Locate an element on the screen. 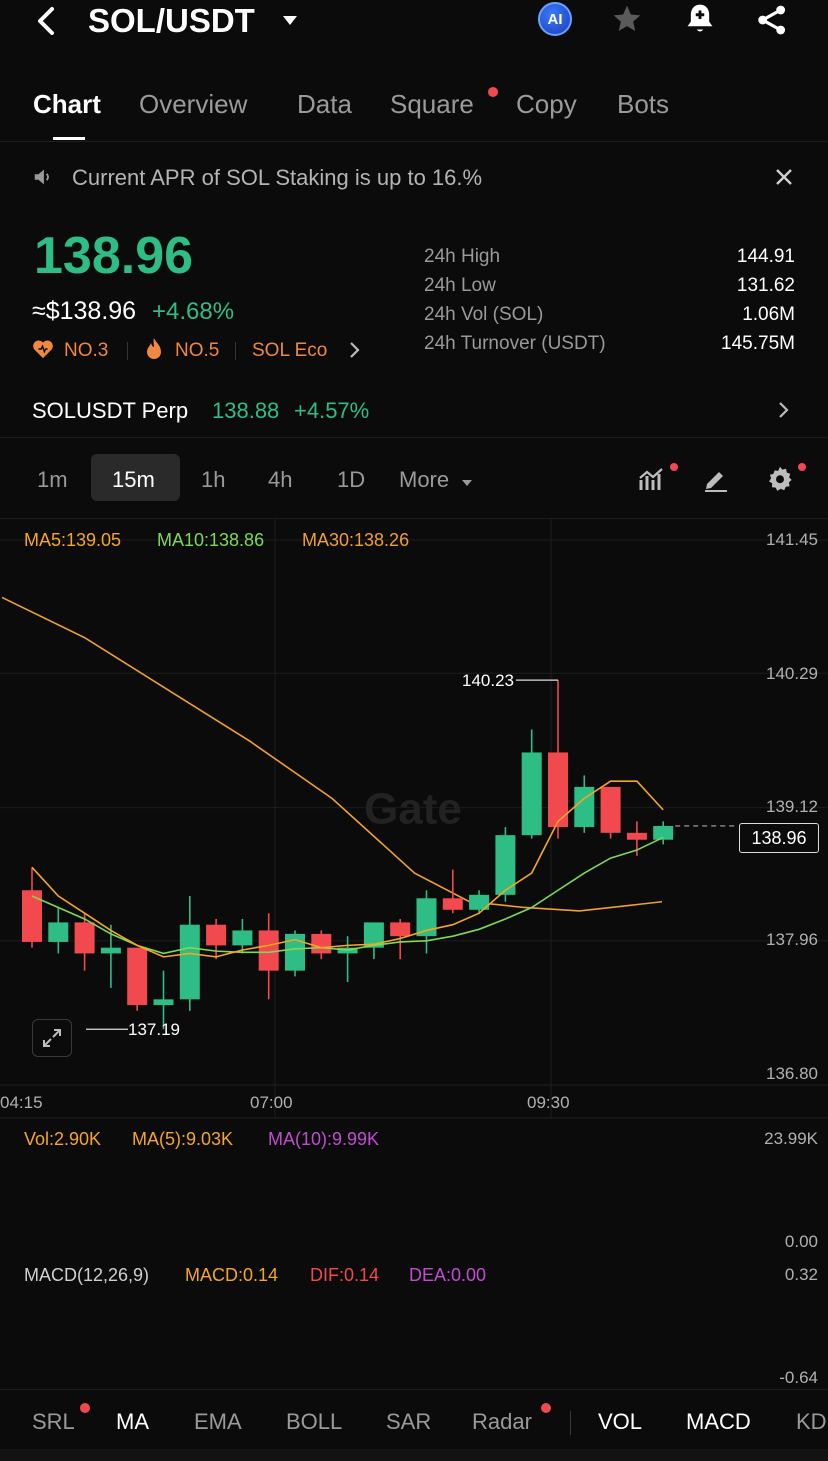 Image resolution: width=828 pixels, height=1461 pixels. macd-value: MACD:0.14 is located at coordinates (232, 1275).